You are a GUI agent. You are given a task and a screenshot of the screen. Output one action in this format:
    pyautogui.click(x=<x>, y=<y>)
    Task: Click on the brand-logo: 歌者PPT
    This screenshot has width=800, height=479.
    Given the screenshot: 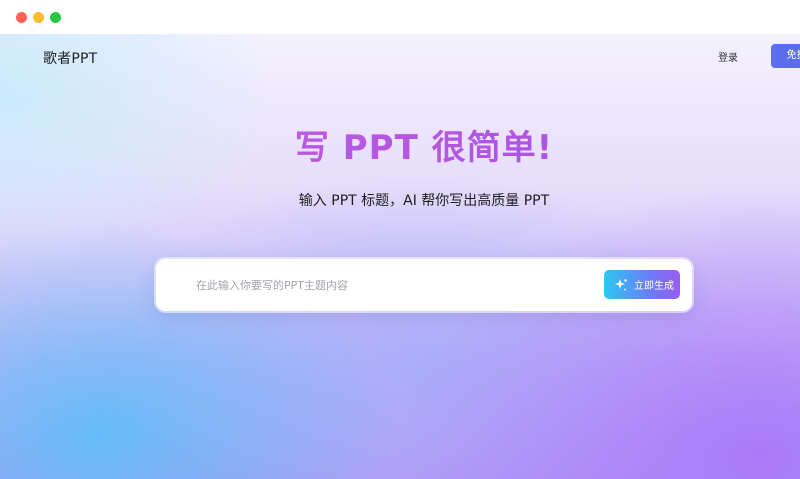 What is the action you would take?
    pyautogui.click(x=59, y=58)
    